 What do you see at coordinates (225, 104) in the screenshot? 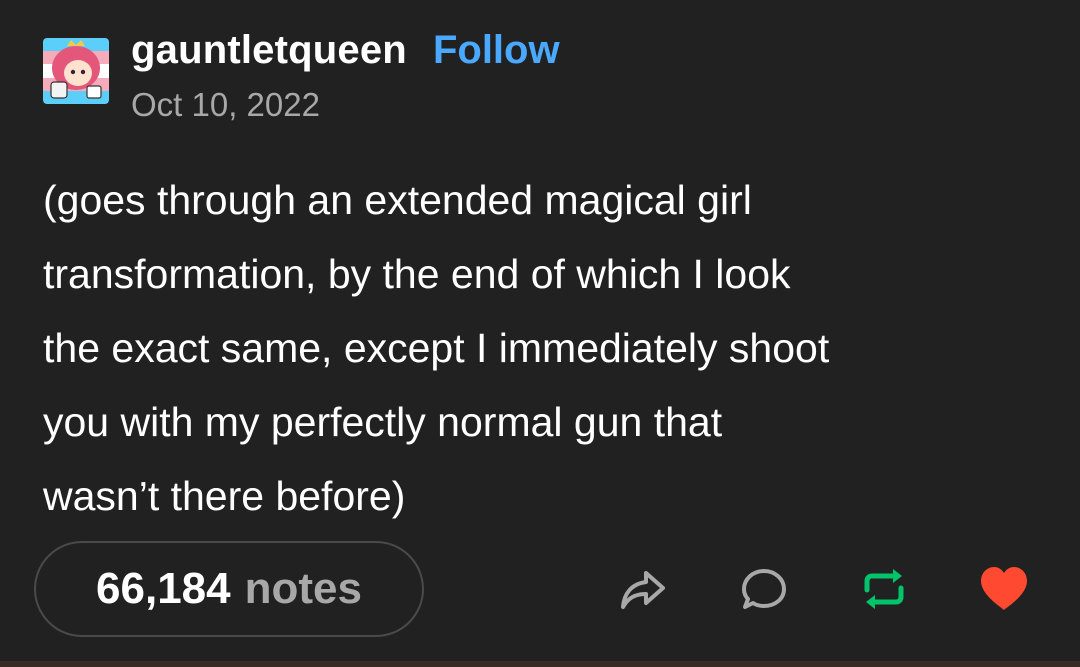
I see `post-date: Oct 10, 2022` at bounding box center [225, 104].